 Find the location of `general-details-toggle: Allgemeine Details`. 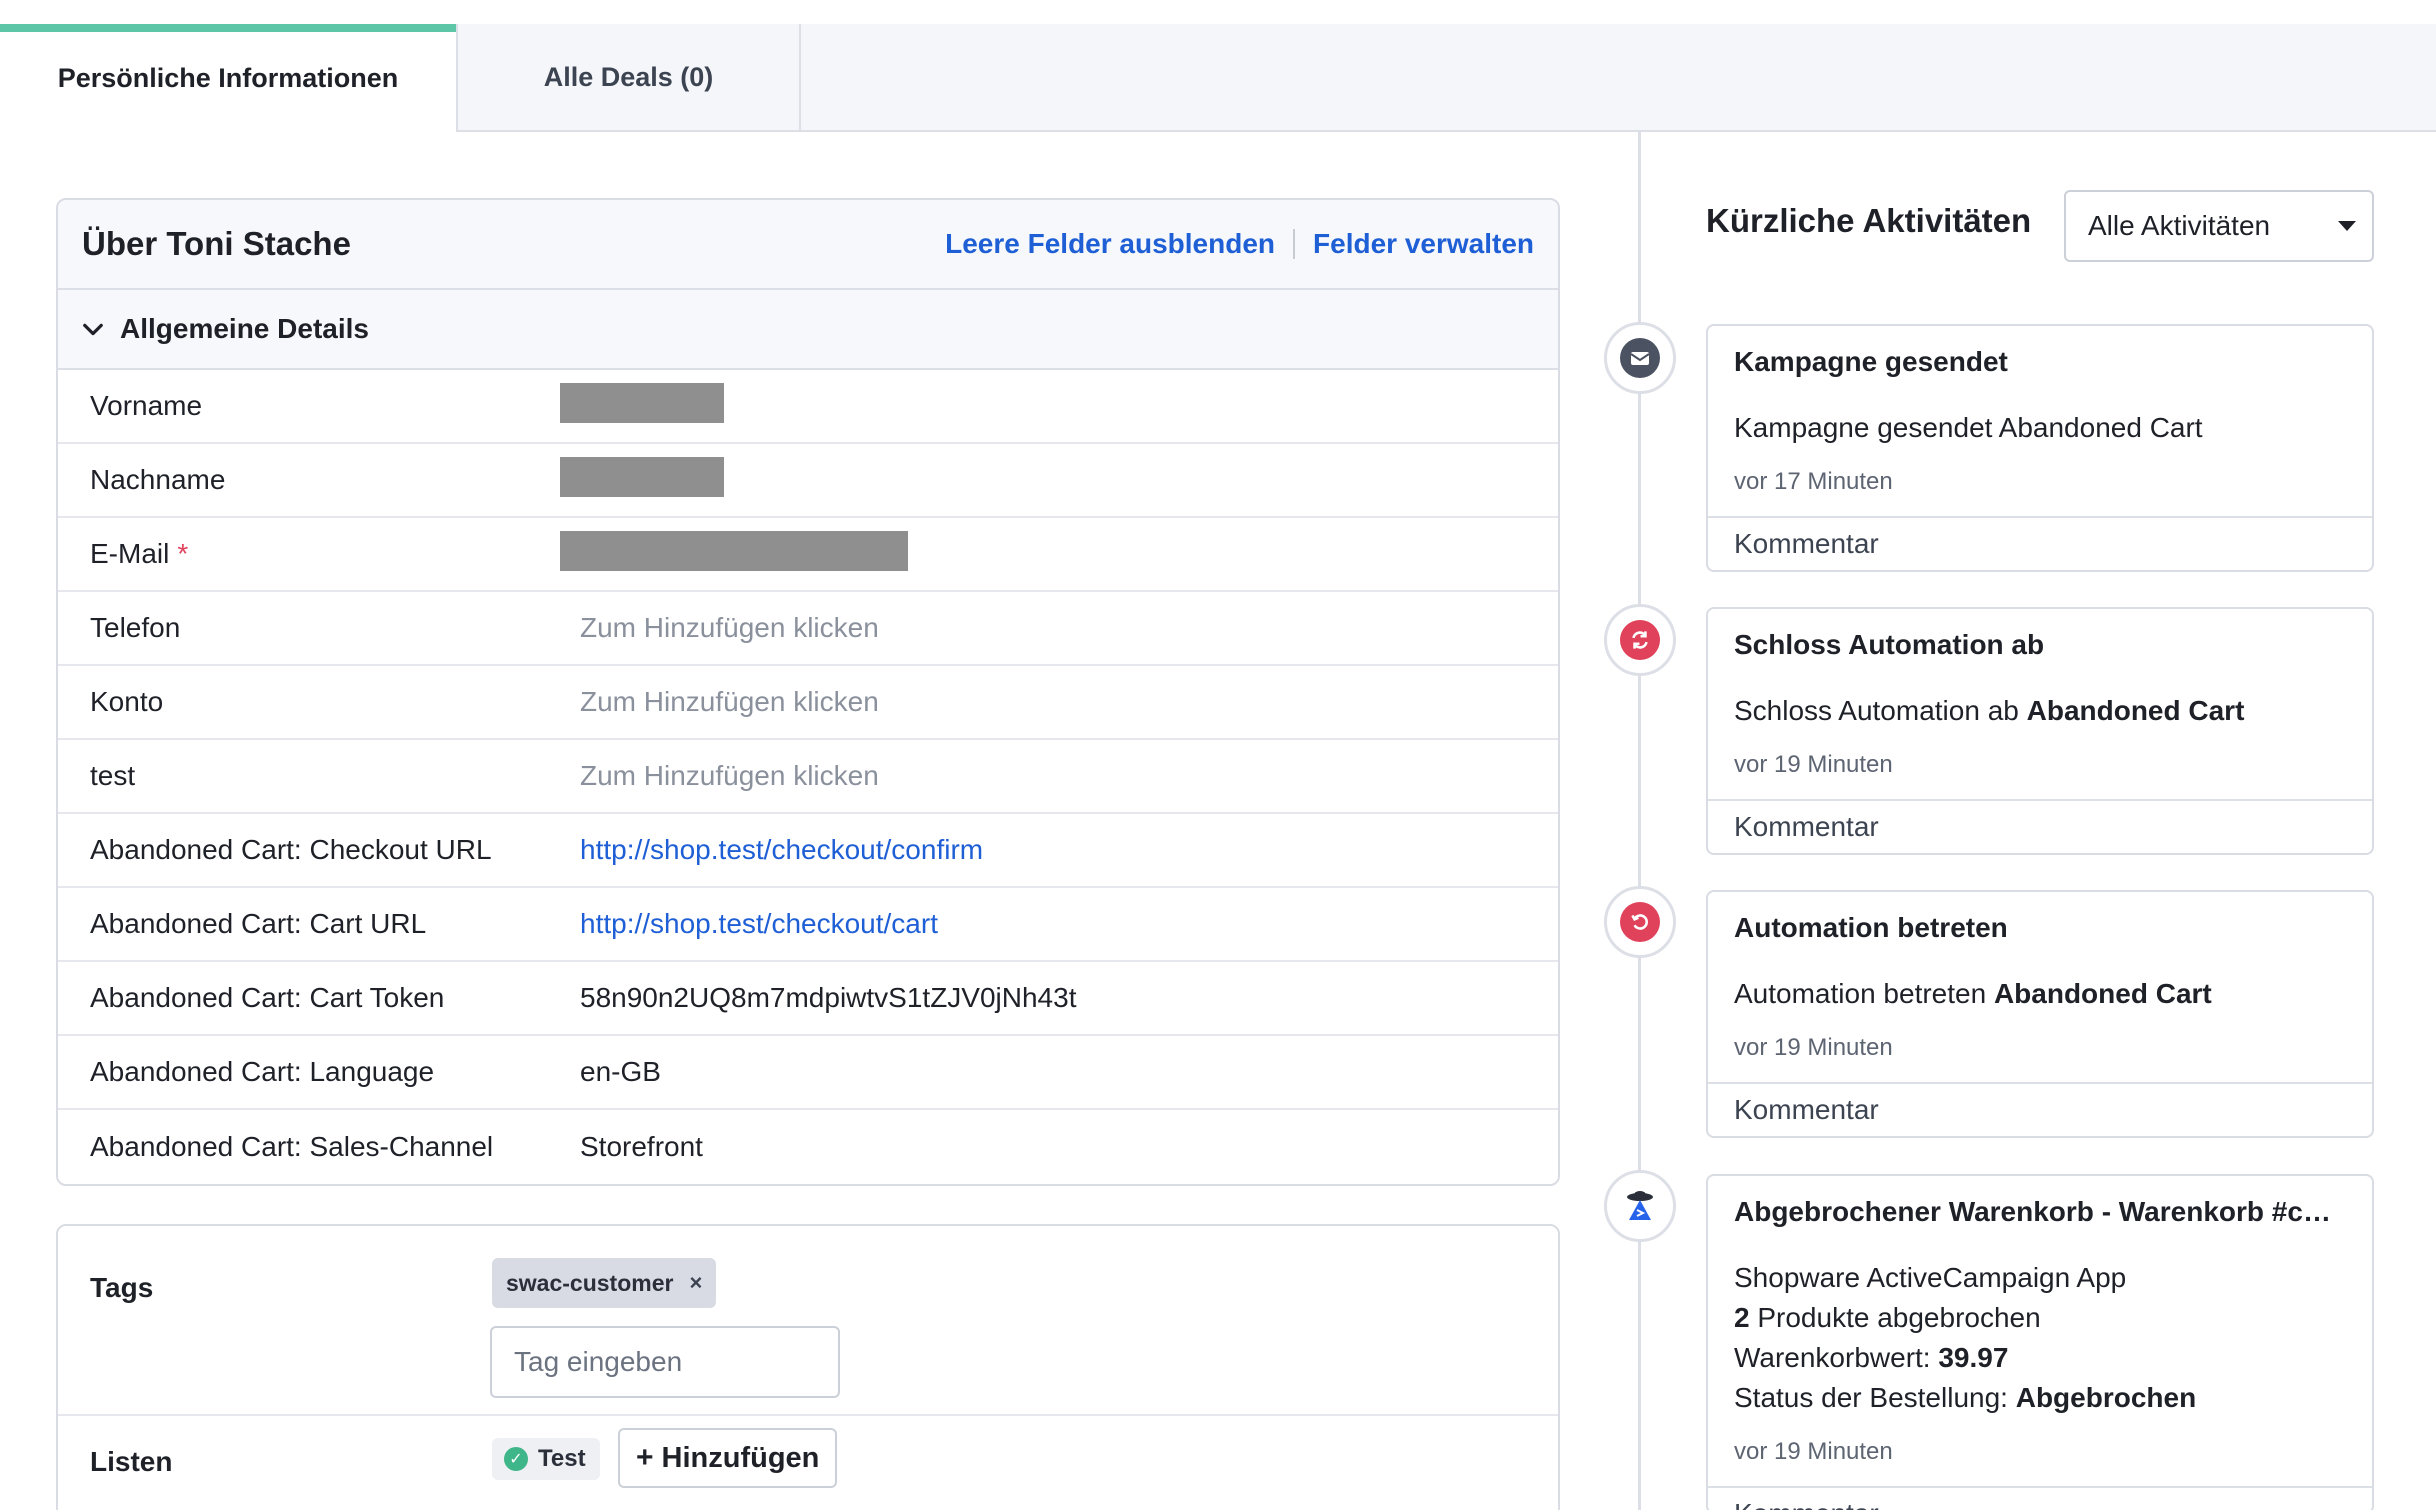

general-details-toggle: Allgemeine Details is located at coordinates (808, 330).